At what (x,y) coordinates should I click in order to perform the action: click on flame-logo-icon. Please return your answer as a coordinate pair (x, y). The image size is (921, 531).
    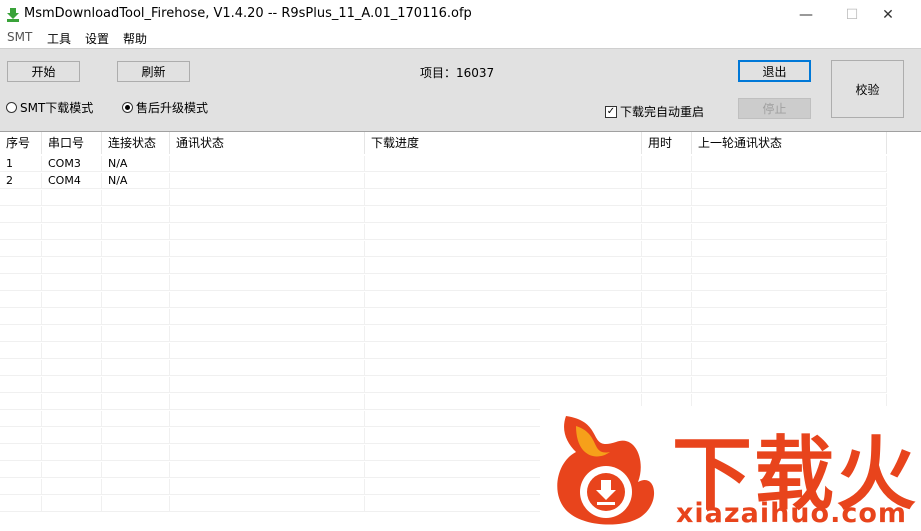
    Looking at the image, I should click on (606, 470).